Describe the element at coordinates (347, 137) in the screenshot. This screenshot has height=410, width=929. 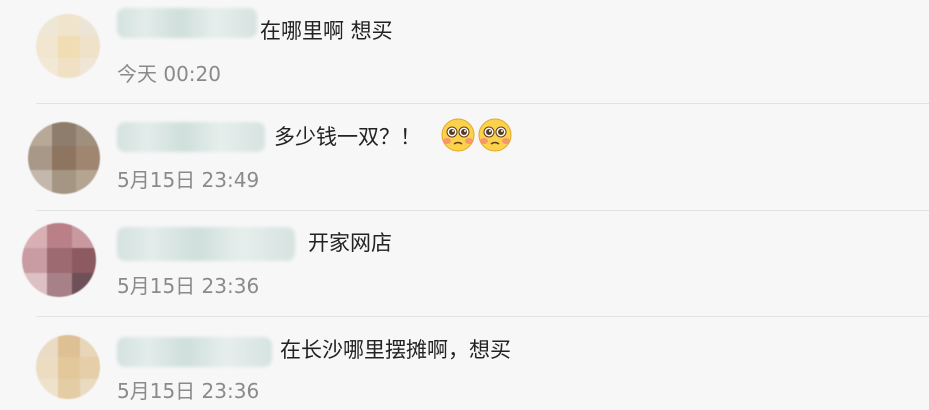
I see `comment-text: 多少钱一双？！` at that location.